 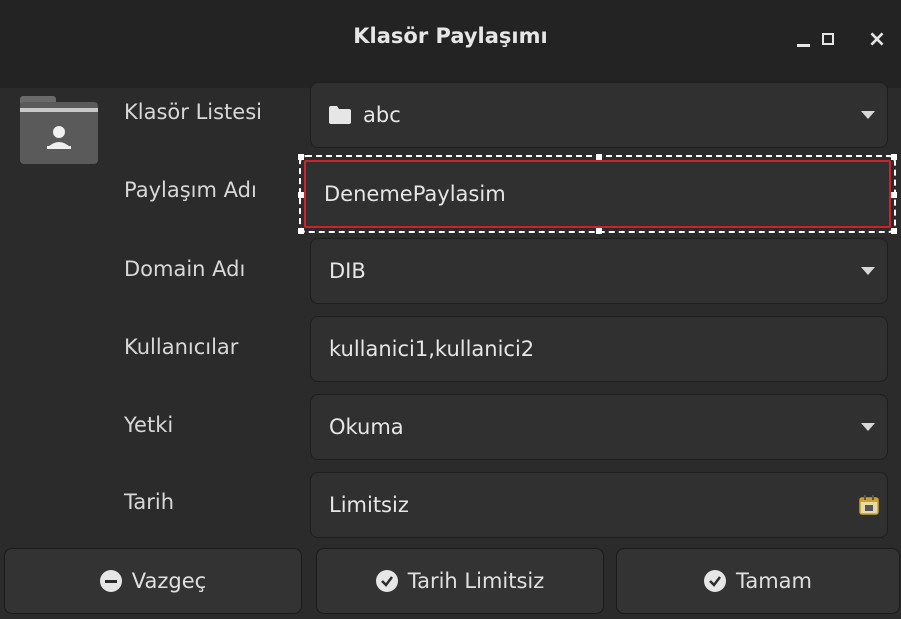 I want to click on permission-label: Yetki, so click(x=149, y=425).